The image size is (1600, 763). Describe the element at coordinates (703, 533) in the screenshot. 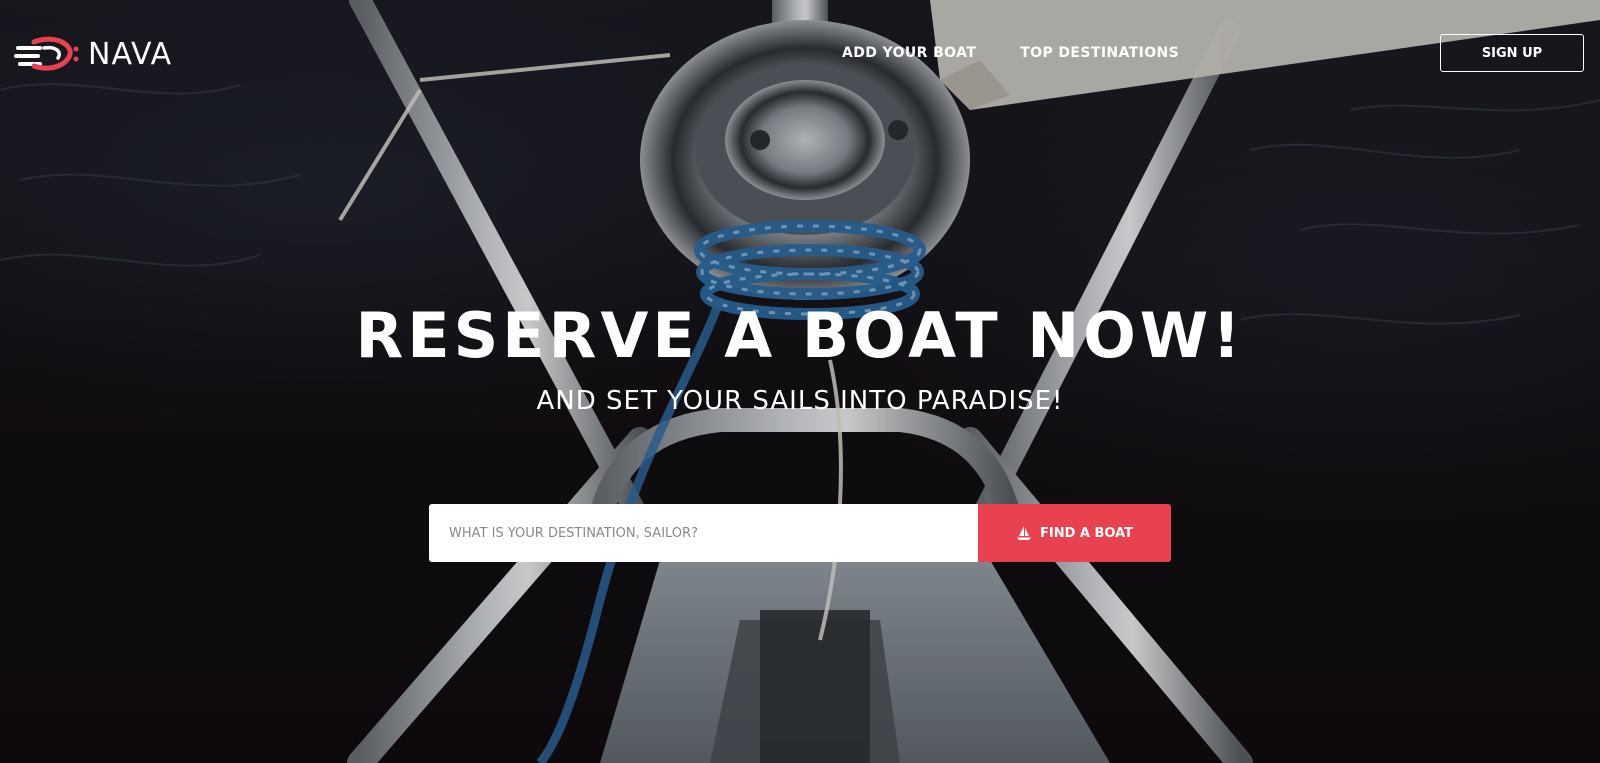

I see `destination-search-input` at that location.